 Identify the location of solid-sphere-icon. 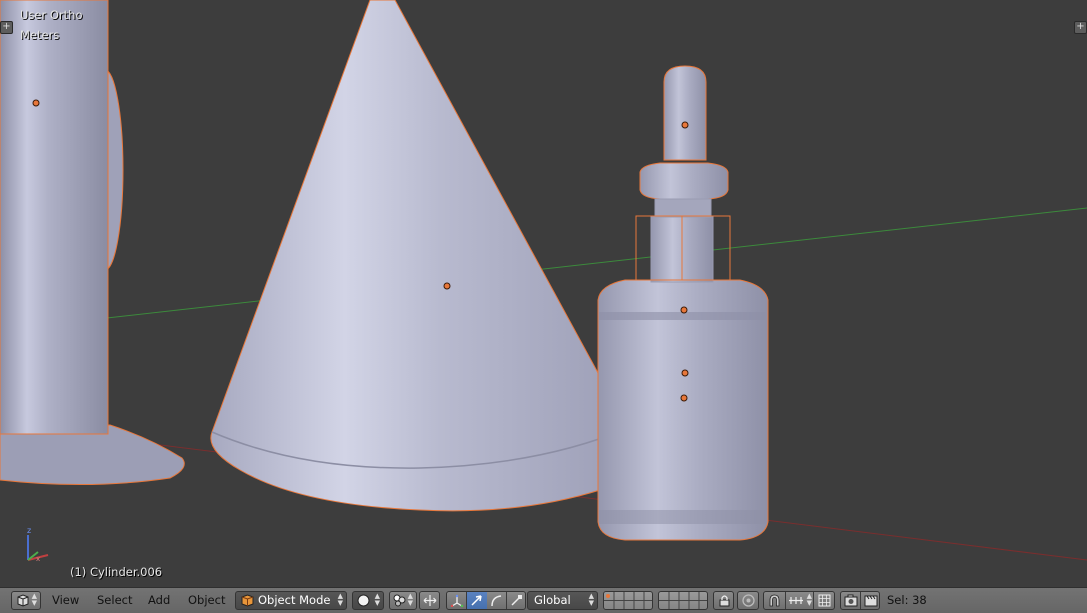
(363, 601).